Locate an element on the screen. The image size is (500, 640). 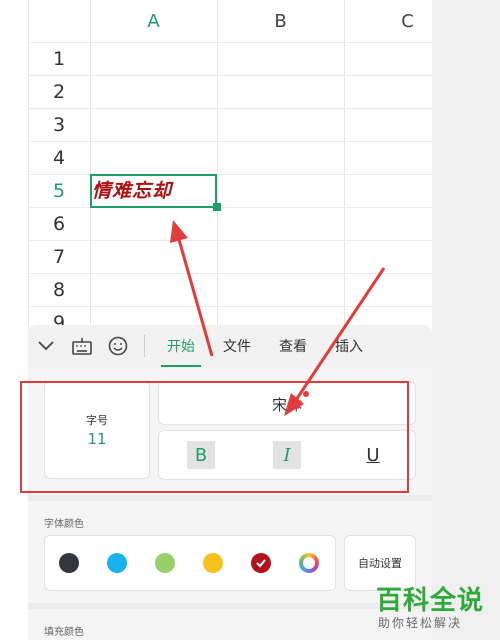
selected-cell-border is located at coordinates (153, 191).